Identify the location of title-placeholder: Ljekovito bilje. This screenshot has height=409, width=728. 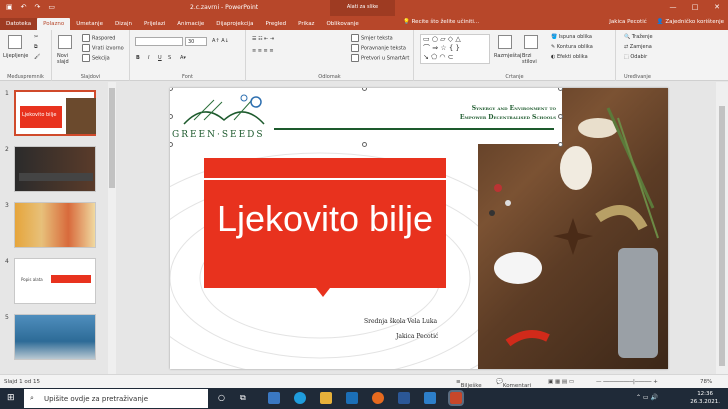
(325, 223).